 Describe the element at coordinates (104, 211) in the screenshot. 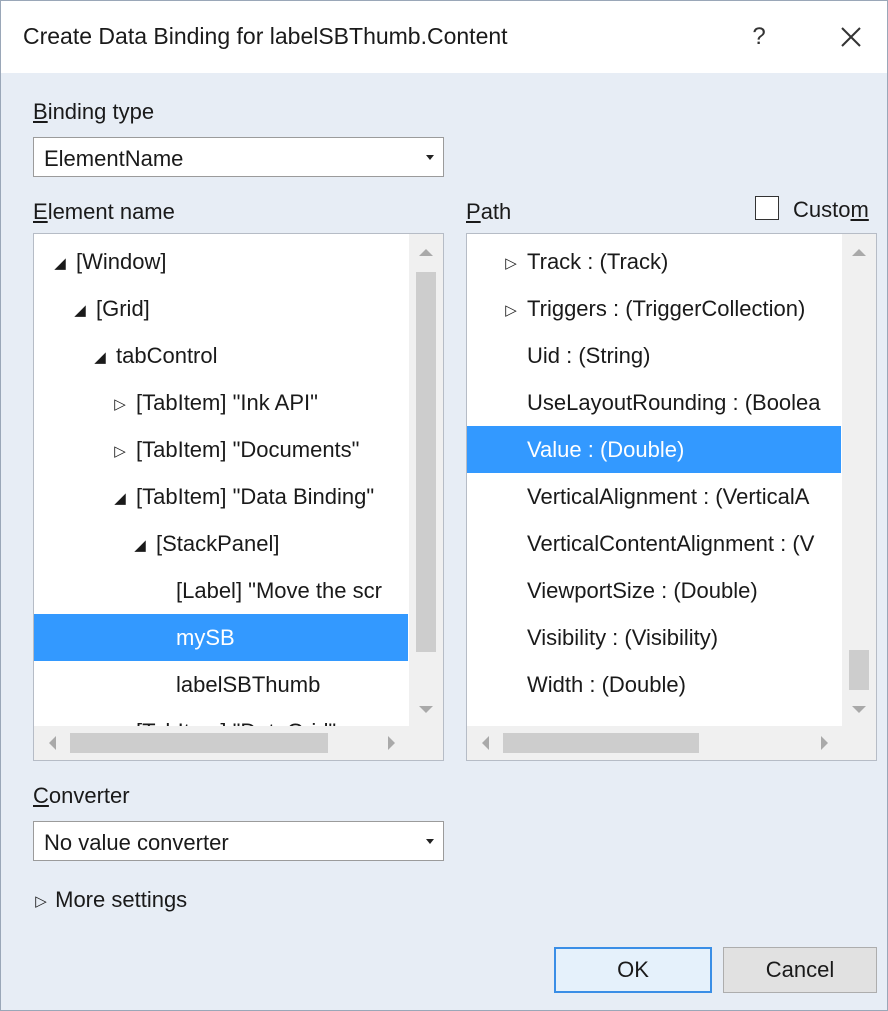

I see `element-name-label: Element name` at that location.